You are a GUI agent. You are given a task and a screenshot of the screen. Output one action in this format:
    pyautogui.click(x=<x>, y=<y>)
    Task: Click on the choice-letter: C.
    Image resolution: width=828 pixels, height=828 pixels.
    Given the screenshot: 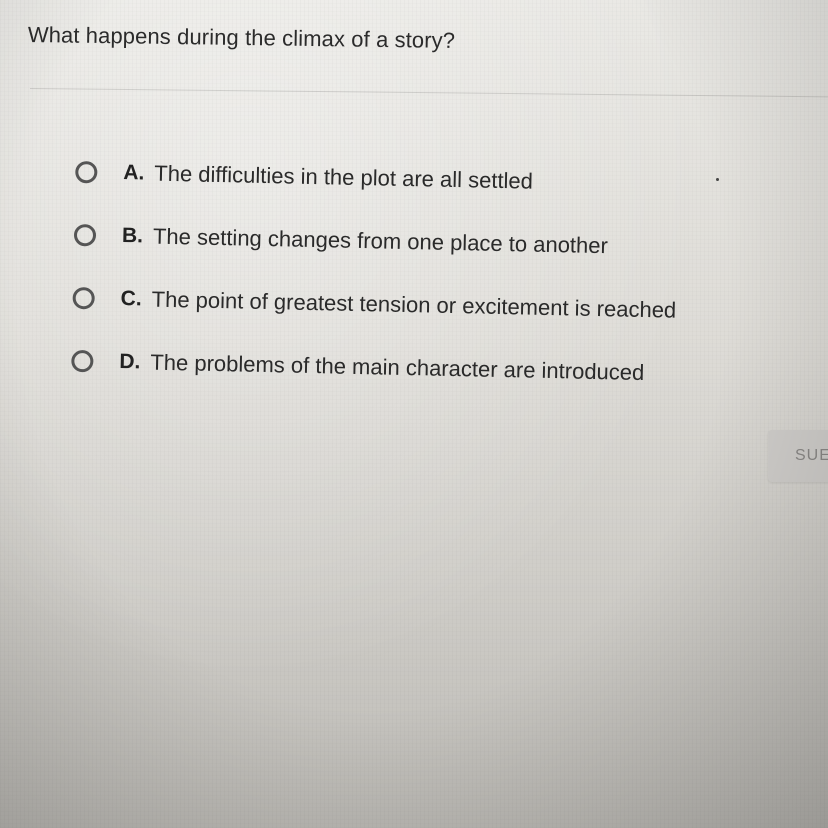 What is the action you would take?
    pyautogui.click(x=131, y=298)
    